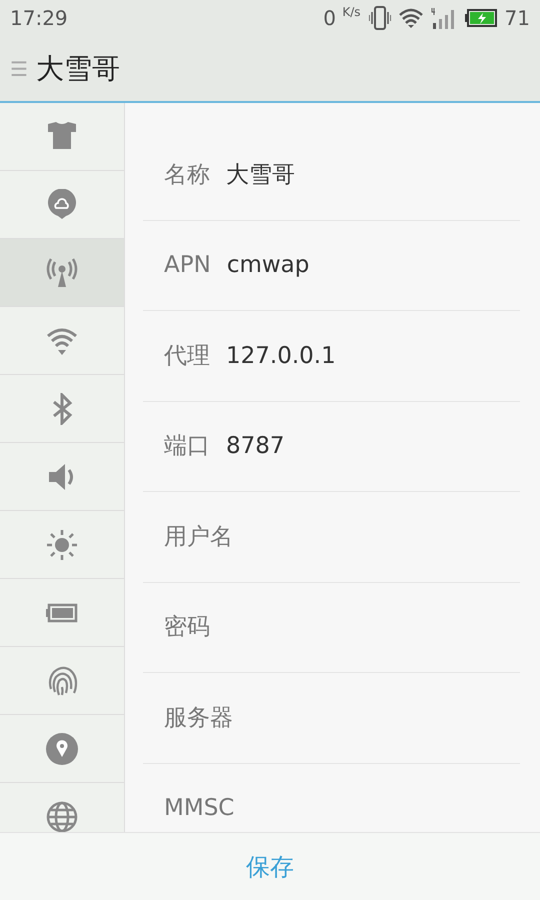 The image size is (540, 900). Describe the element at coordinates (410, 18) in the screenshot. I see `wifi-icon` at that location.